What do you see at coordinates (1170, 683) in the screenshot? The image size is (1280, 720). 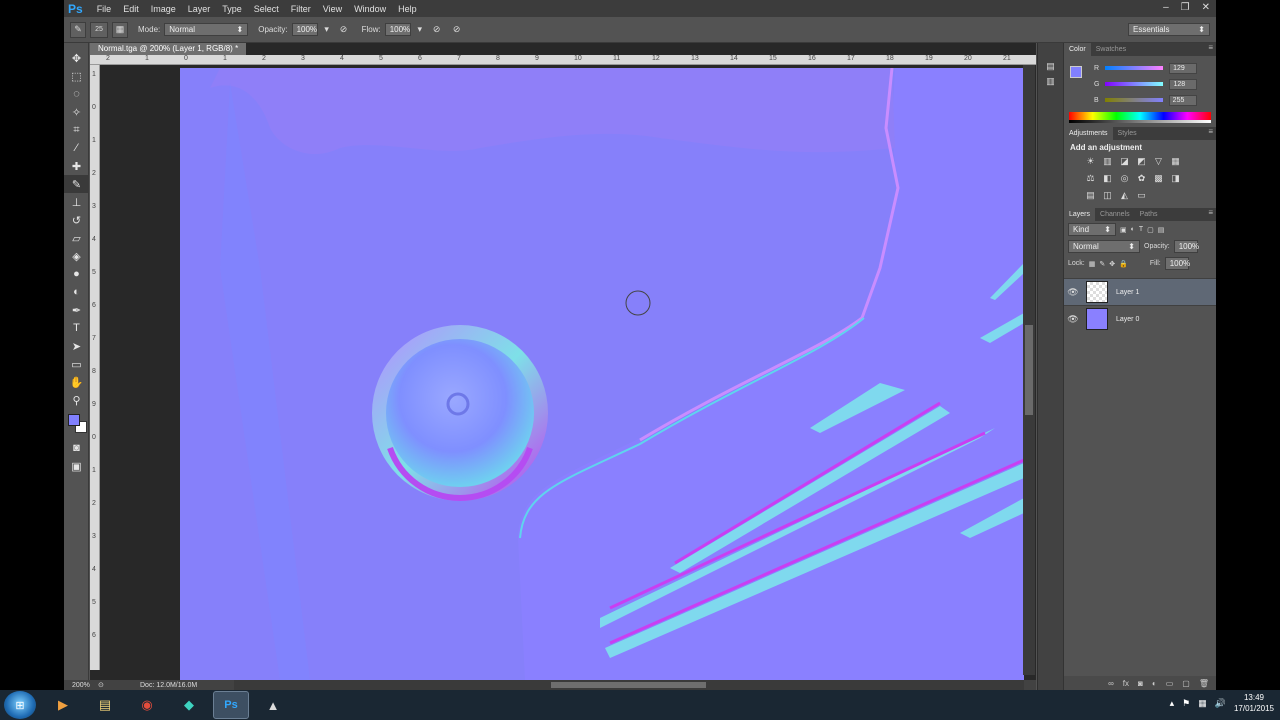 I see `folder-icon: ▭` at bounding box center [1170, 683].